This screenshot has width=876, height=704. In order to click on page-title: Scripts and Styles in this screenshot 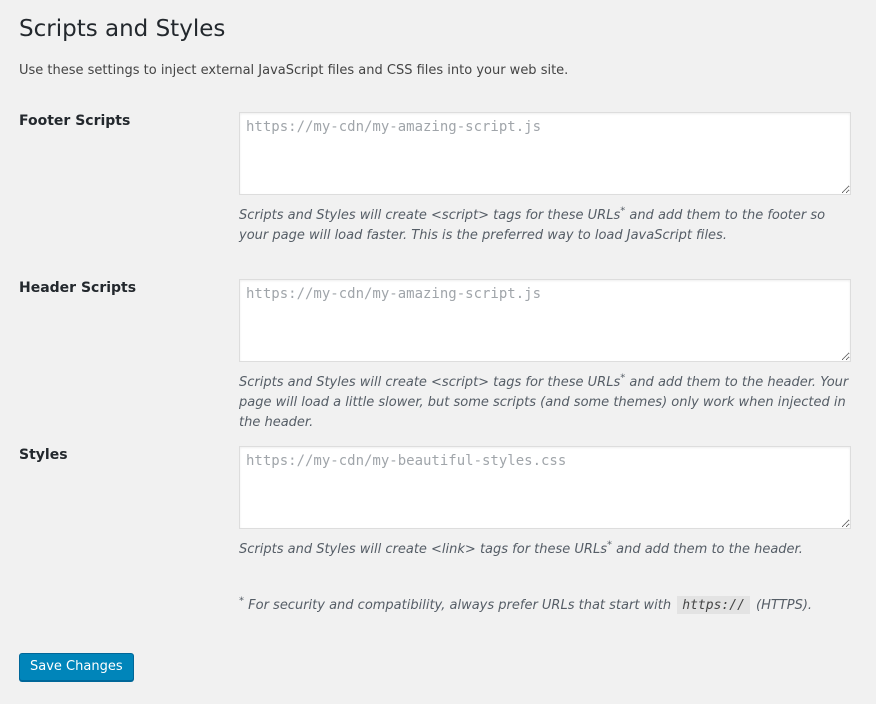, I will do `click(122, 29)`.